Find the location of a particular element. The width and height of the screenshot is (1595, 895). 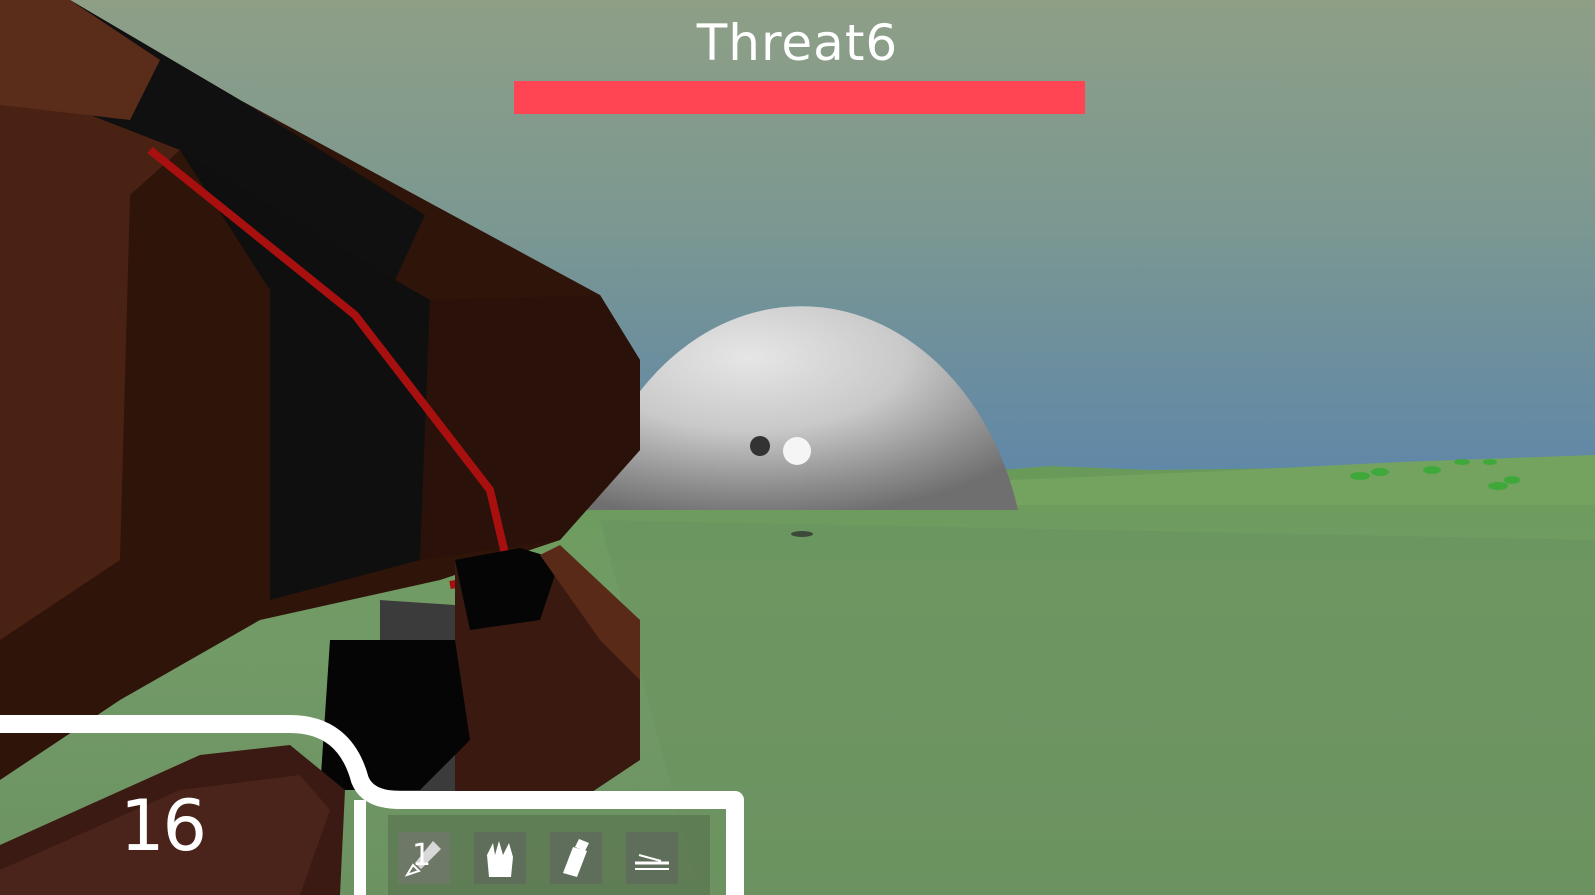

boss-health-fill is located at coordinates (799, 97).